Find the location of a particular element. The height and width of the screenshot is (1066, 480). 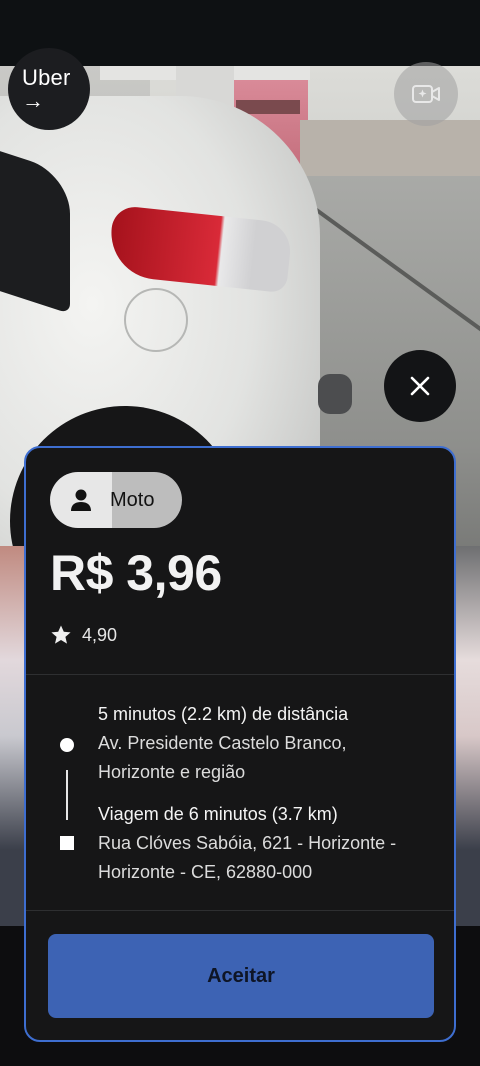

rider-rating: 4,90 is located at coordinates (83, 635).